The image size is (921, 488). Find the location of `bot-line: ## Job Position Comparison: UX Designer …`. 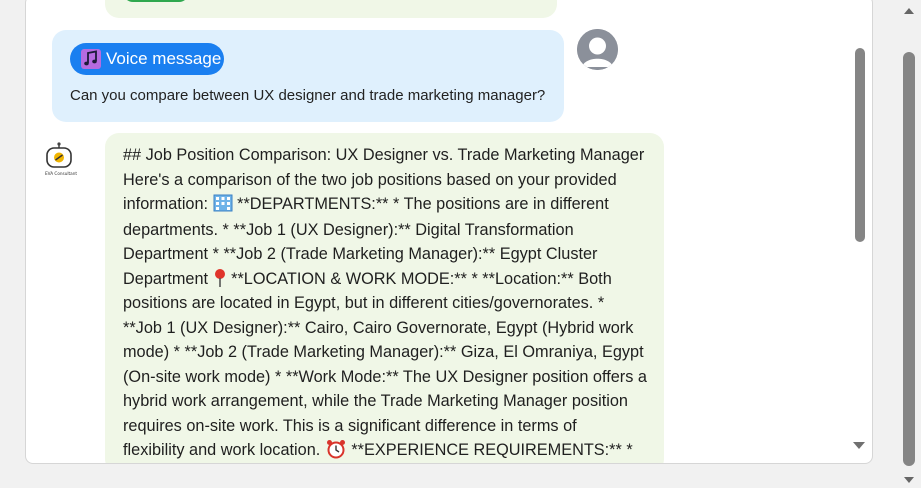

bot-line: ## Job Position Comparison: UX Designer … is located at coordinates (384, 155).